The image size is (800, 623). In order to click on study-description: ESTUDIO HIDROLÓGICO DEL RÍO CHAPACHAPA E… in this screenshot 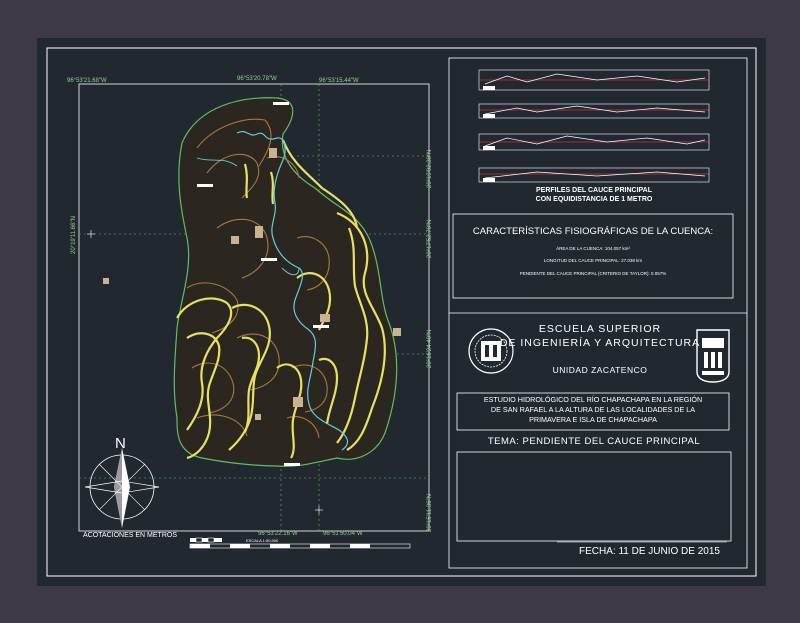, I will do `click(593, 410)`.